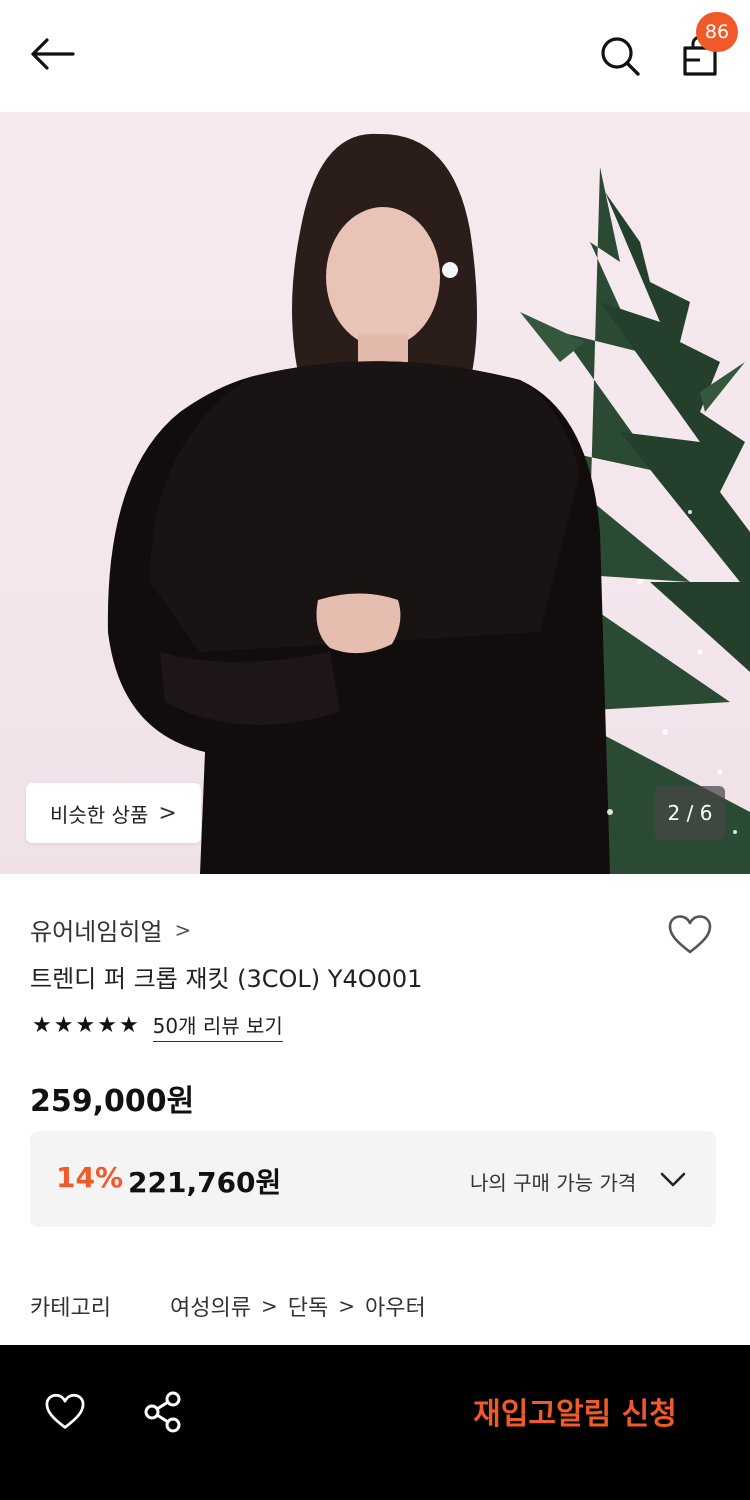 This screenshot has width=750, height=1500. I want to click on share-button, so click(163, 1412).